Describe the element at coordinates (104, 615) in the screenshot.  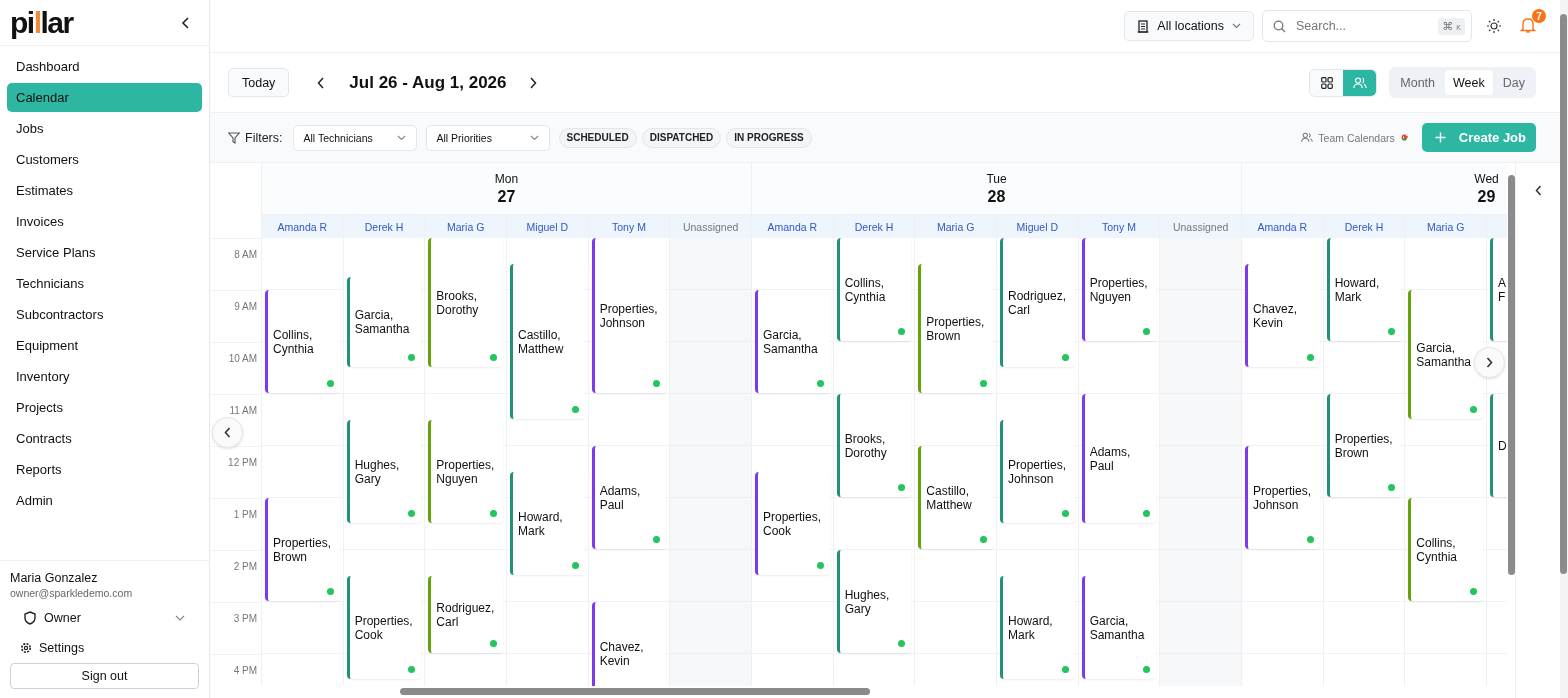
I see `role-dropdown: Owner` at that location.